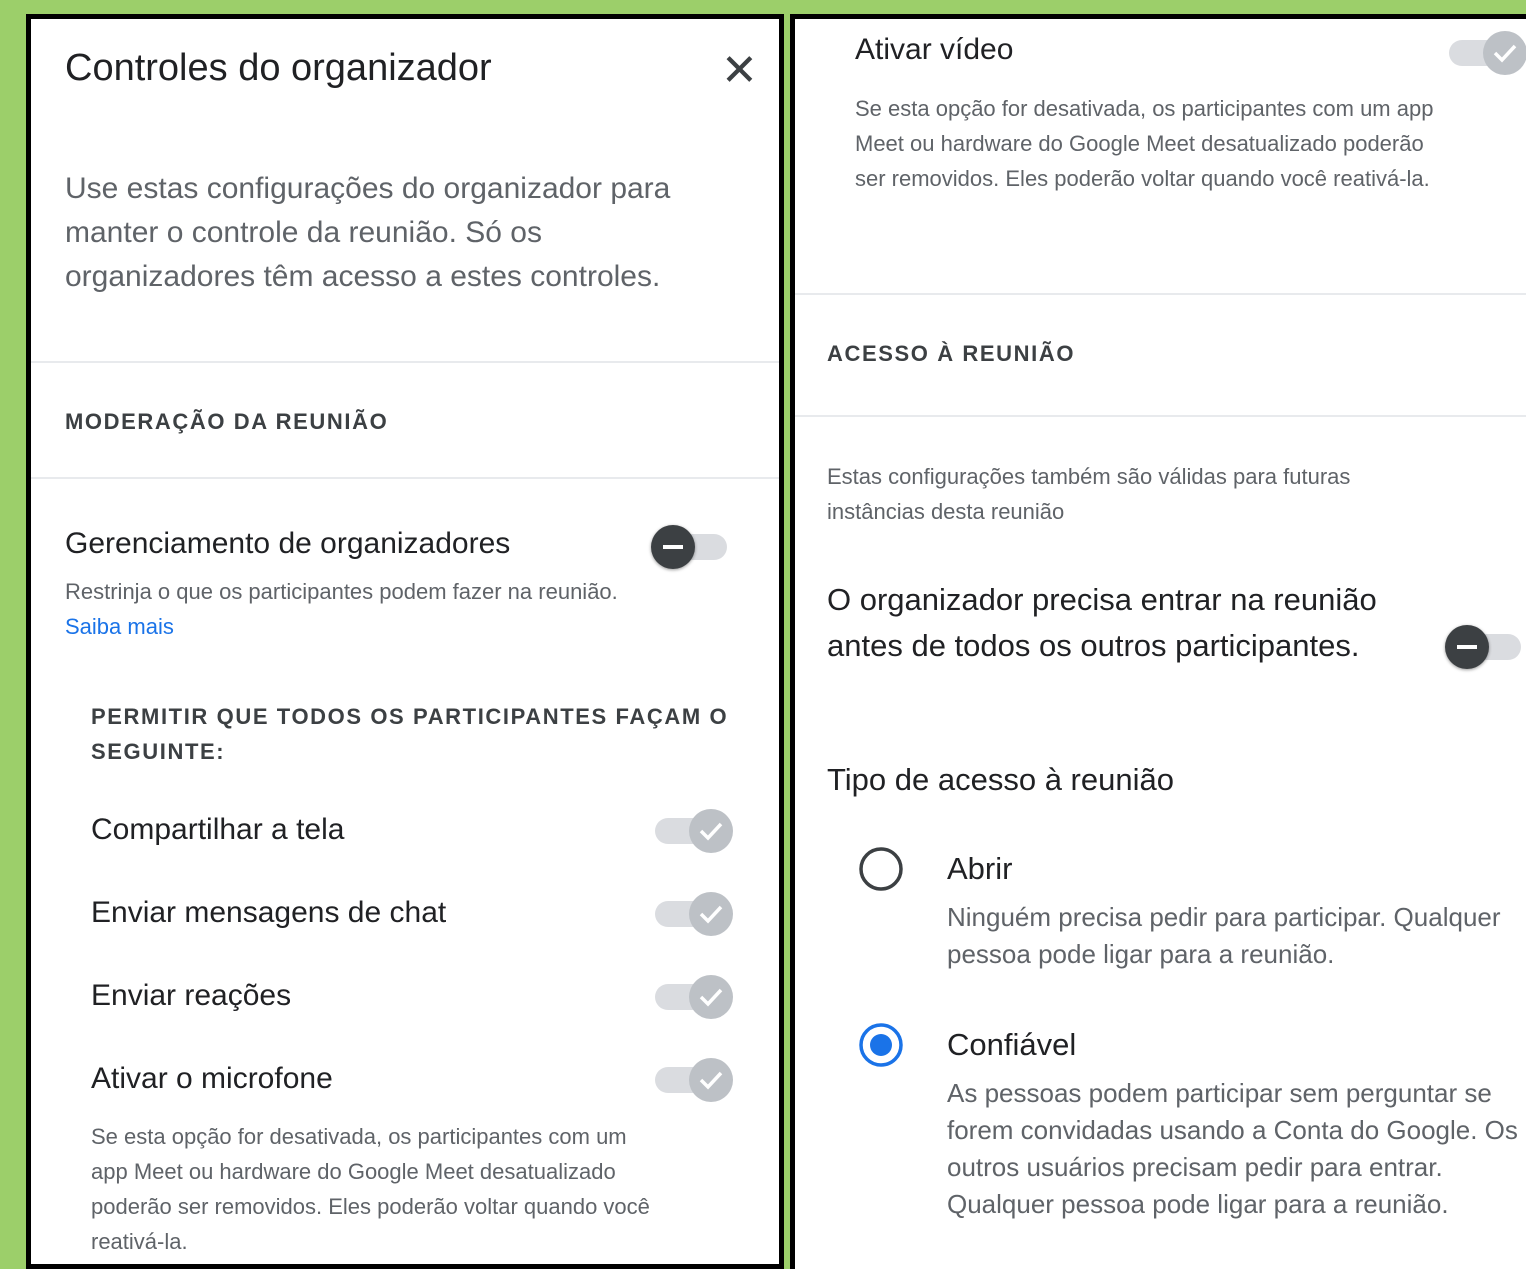 Image resolution: width=1526 pixels, height=1269 pixels. Describe the element at coordinates (227, 421) in the screenshot. I see `section-heading-moderation: MODERAÇÃO DA REUNIÃO` at that location.